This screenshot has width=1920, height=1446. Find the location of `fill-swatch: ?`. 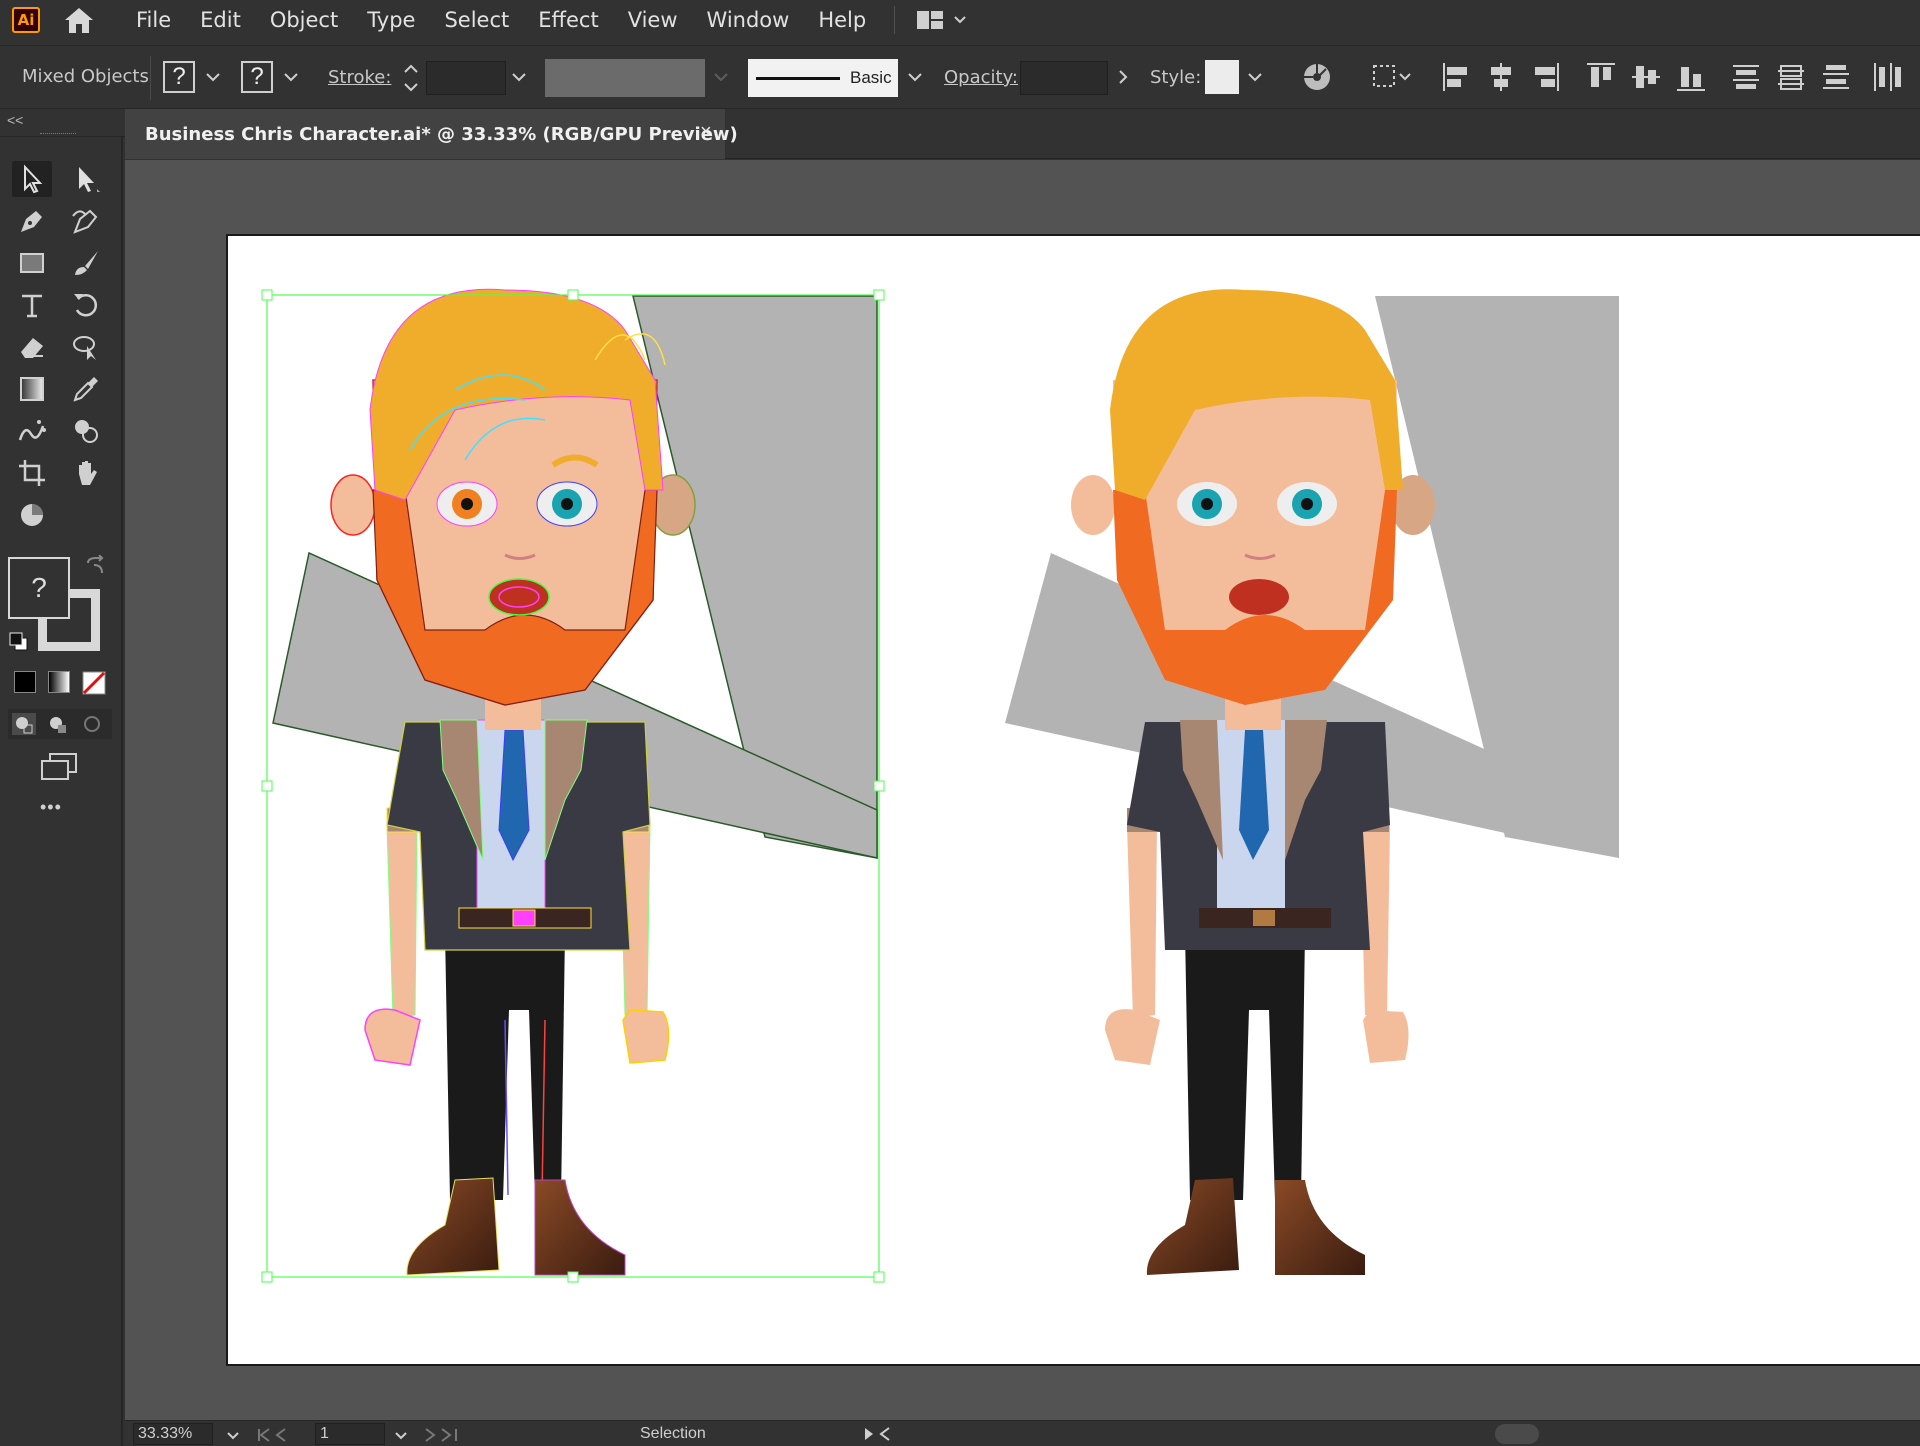

fill-swatch: ? is located at coordinates (39, 588).